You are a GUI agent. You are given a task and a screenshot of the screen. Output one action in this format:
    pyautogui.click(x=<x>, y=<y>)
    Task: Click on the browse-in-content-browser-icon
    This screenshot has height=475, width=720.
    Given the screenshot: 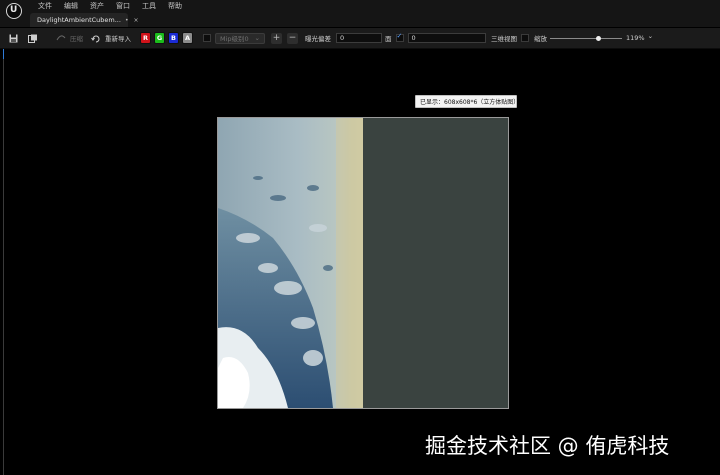 What is the action you would take?
    pyautogui.click(x=33, y=38)
    